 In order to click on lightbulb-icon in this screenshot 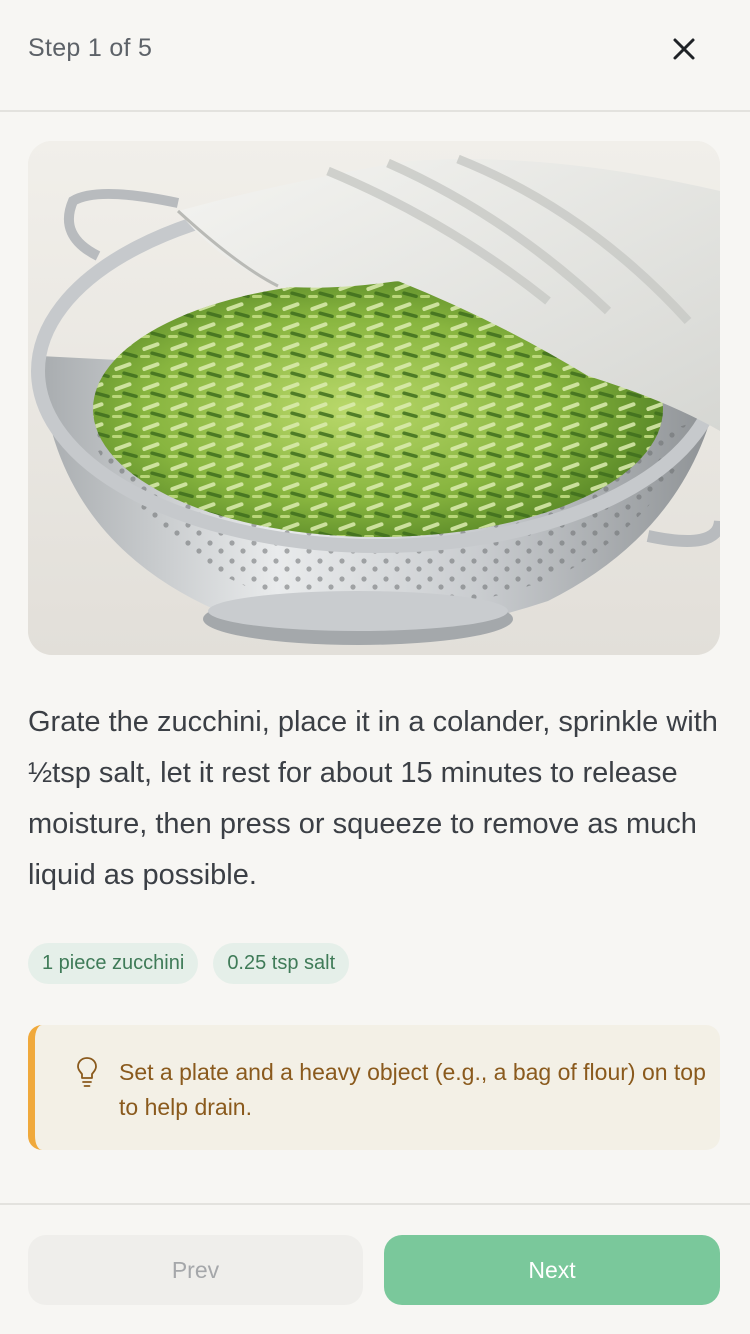, I will do `click(87, 1072)`.